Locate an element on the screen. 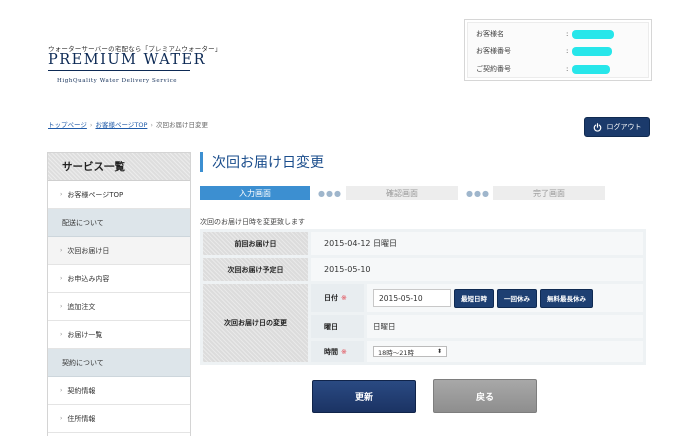  prev-delivery-label: 前回お届け日 is located at coordinates (255, 243).